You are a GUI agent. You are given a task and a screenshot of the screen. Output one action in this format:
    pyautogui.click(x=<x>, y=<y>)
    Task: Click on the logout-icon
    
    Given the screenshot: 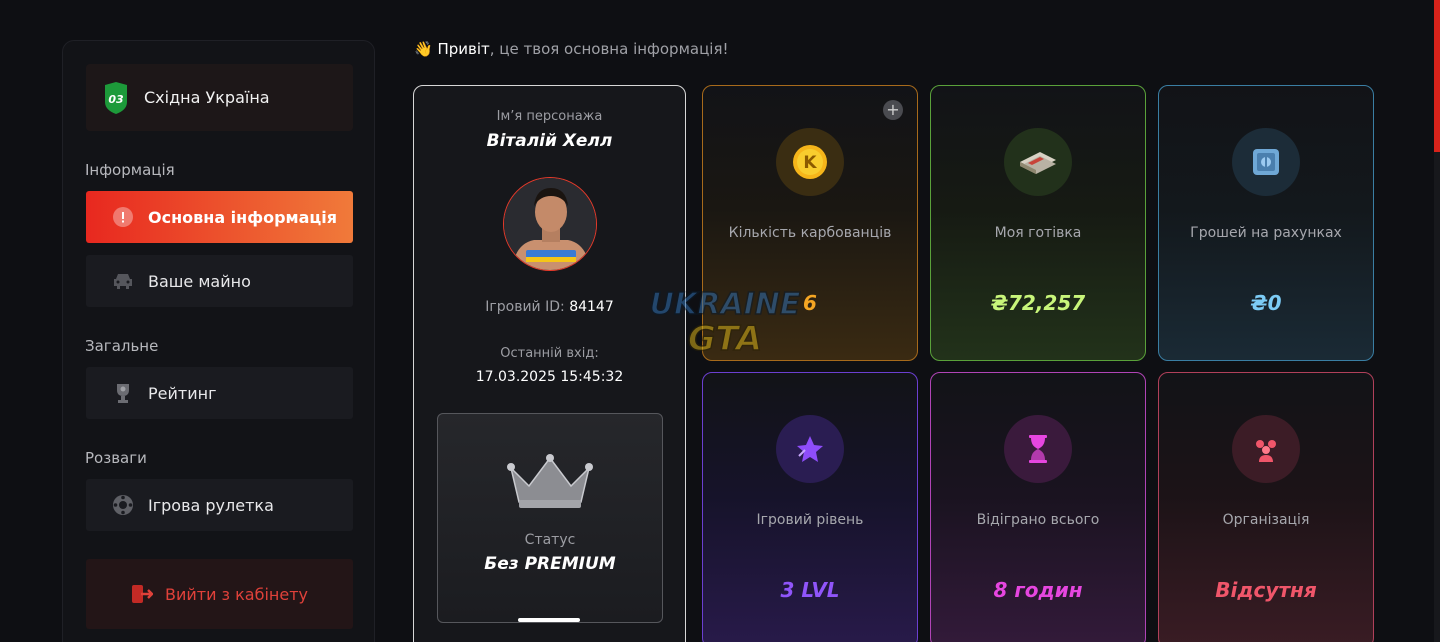 What is the action you would take?
    pyautogui.click(x=142, y=594)
    